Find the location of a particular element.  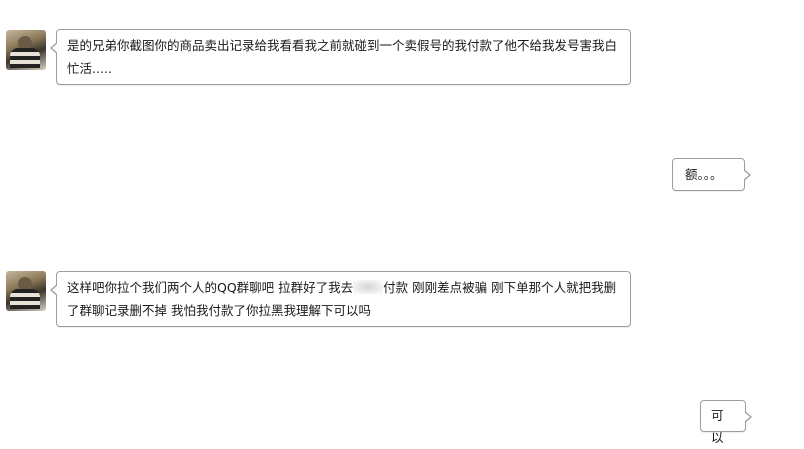

redacted-blur is located at coordinates (368, 287).